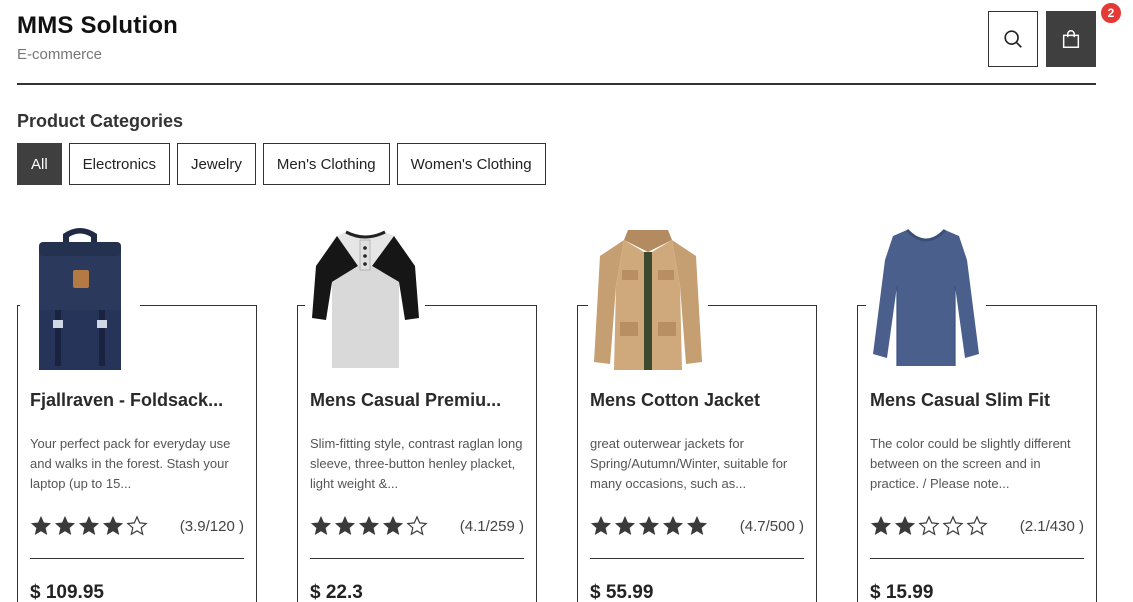 Image resolution: width=1133 pixels, height=602 pixels. I want to click on product-rating: (4.7/500 ), so click(697, 526).